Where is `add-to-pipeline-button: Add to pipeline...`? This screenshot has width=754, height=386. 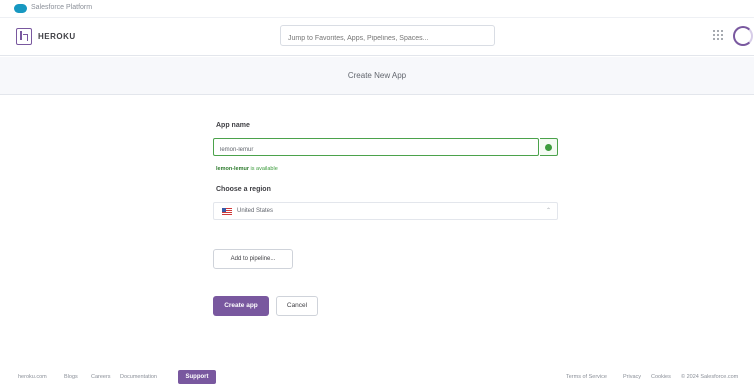
add-to-pipeline-button: Add to pipeline... is located at coordinates (253, 259).